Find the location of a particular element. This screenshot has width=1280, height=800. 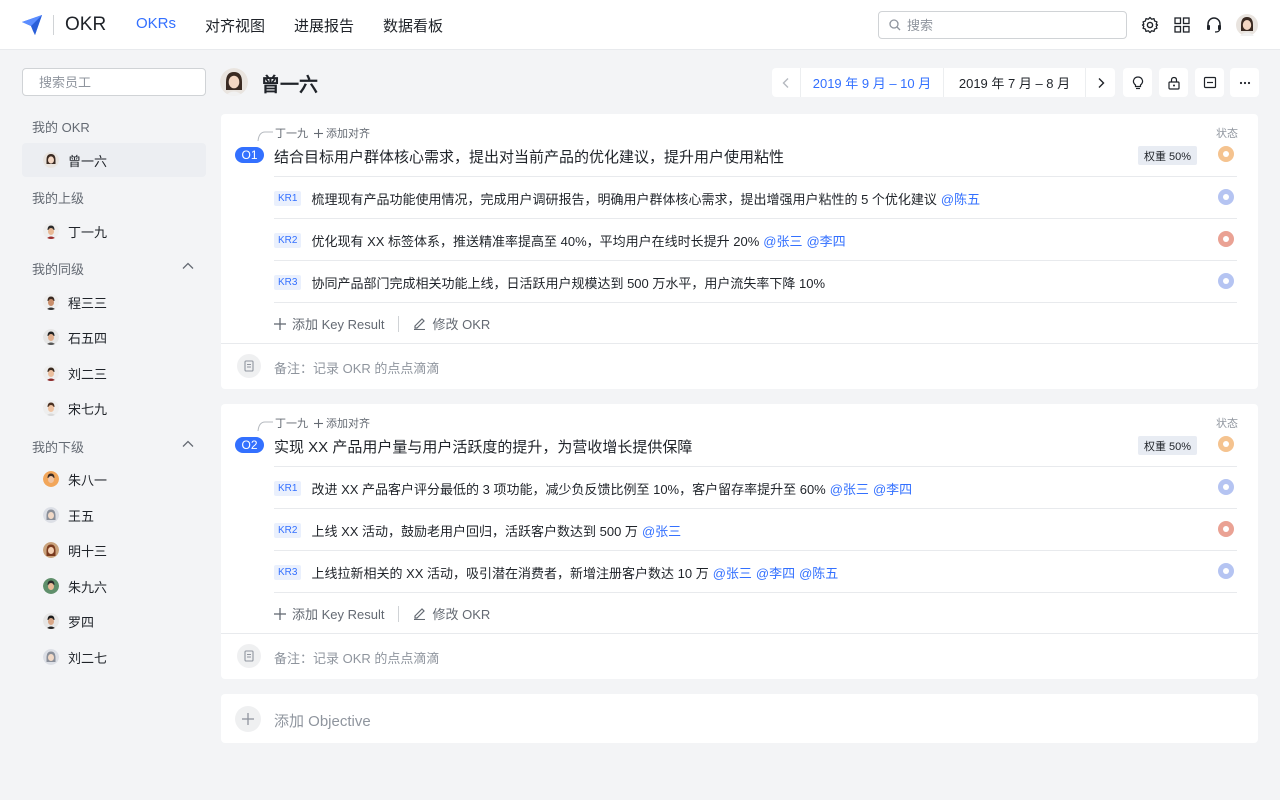

top-search-input is located at coordinates (1007, 25).